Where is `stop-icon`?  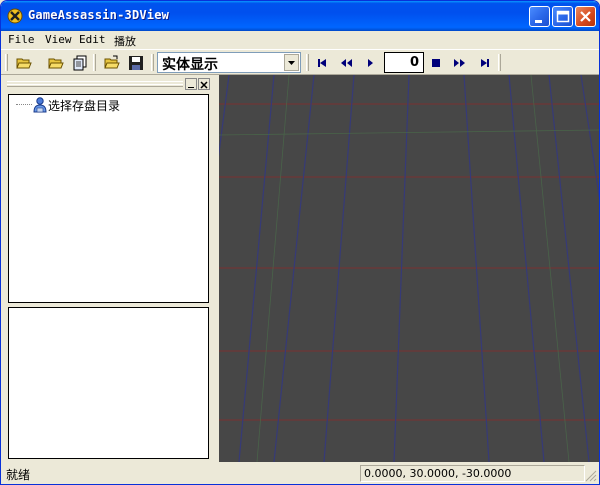
stop-icon is located at coordinates (436, 63).